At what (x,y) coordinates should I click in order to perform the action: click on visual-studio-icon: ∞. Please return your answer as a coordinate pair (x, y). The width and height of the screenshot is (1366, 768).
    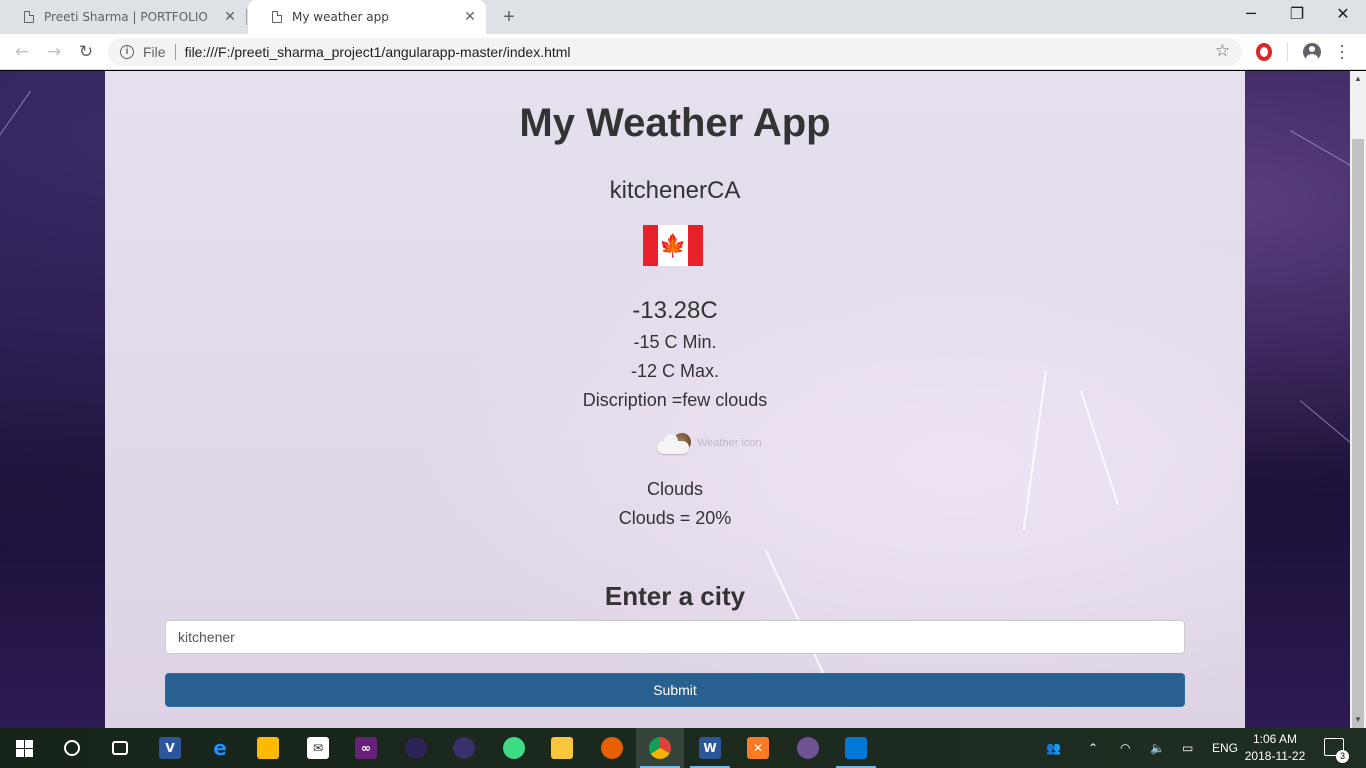
    Looking at the image, I should click on (366, 748).